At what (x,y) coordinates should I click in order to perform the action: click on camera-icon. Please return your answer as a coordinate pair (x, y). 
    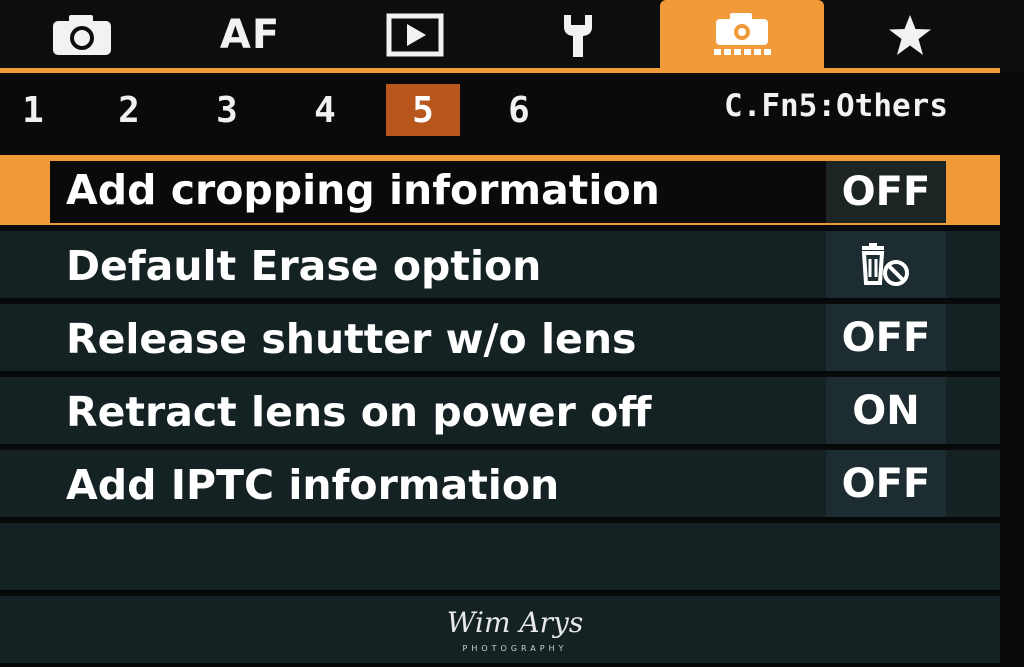
    Looking at the image, I should click on (82, 35).